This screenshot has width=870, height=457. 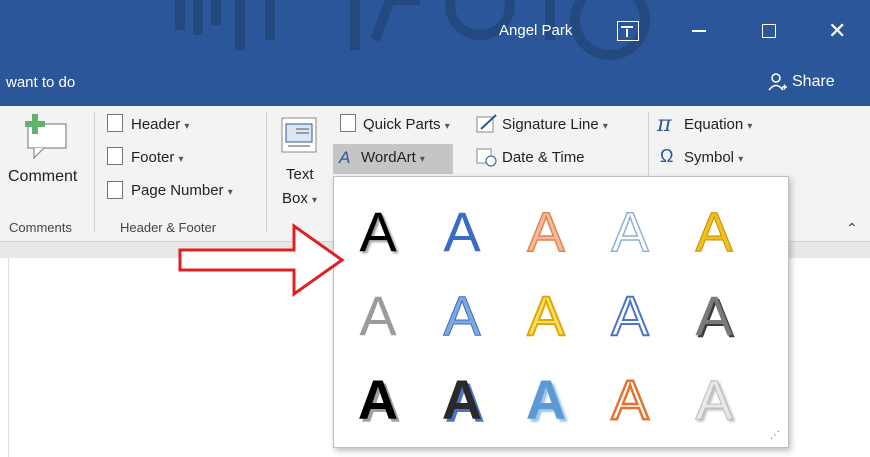 I want to click on wordart-style-5: A, so click(x=714, y=228).